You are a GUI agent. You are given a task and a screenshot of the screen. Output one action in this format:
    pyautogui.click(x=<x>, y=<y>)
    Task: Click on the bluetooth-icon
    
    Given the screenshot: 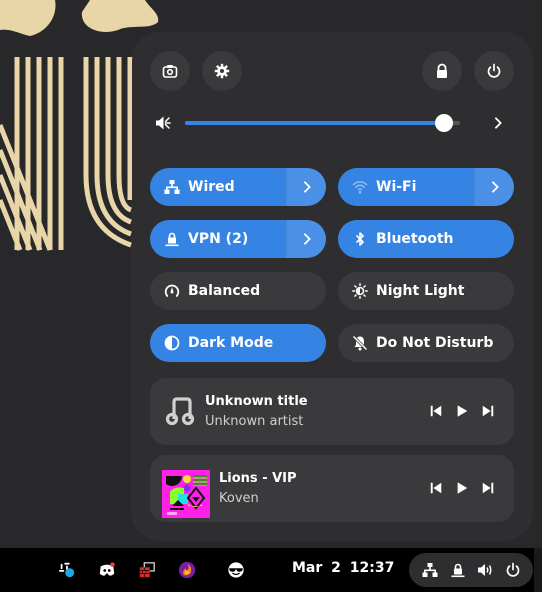 What is the action you would take?
    pyautogui.click(x=360, y=239)
    